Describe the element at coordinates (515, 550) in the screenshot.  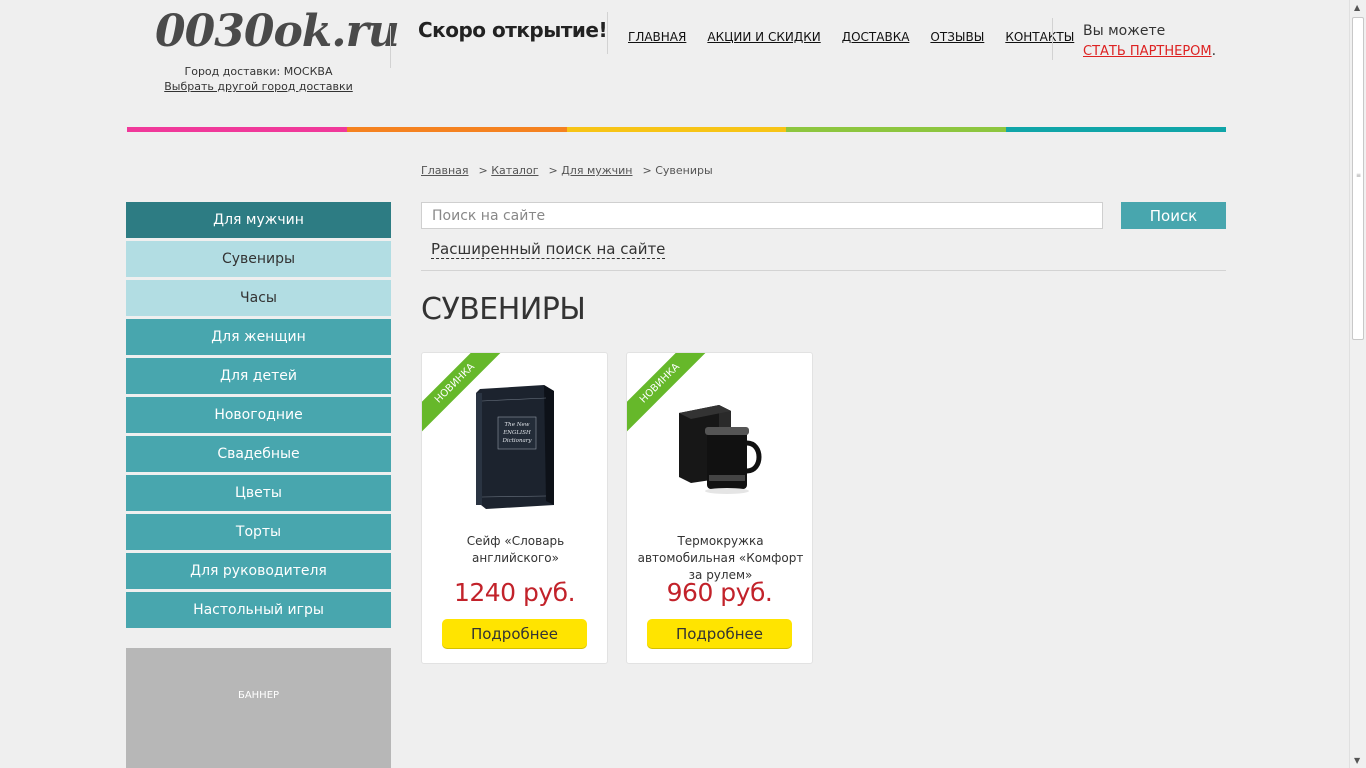
I see `product-name: Сейф «Словарь английского»` at that location.